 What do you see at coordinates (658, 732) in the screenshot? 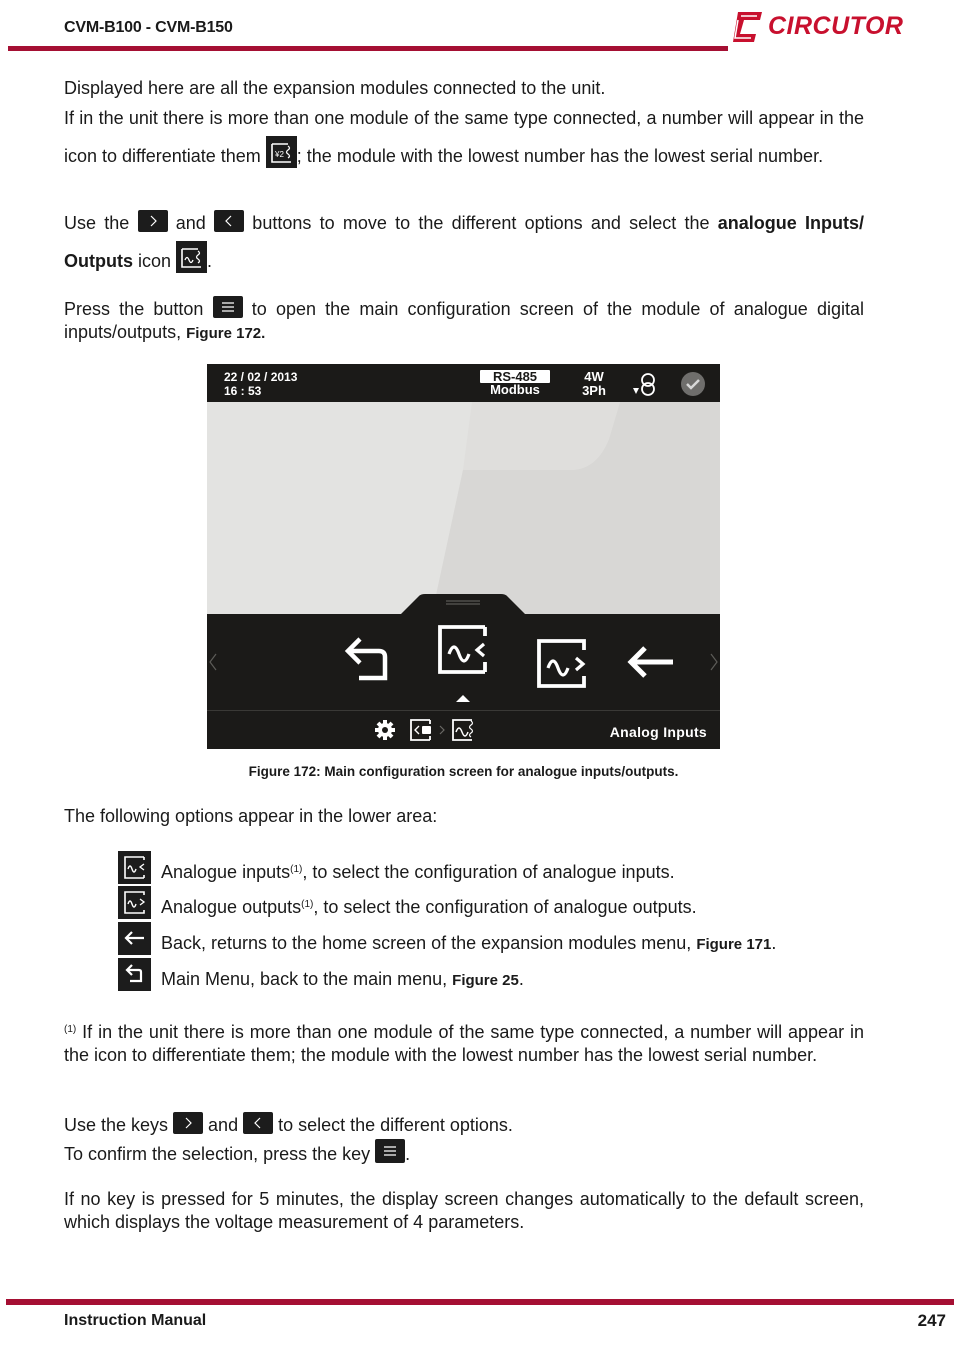
I see `current-option-label: Analog Inputs` at bounding box center [658, 732].